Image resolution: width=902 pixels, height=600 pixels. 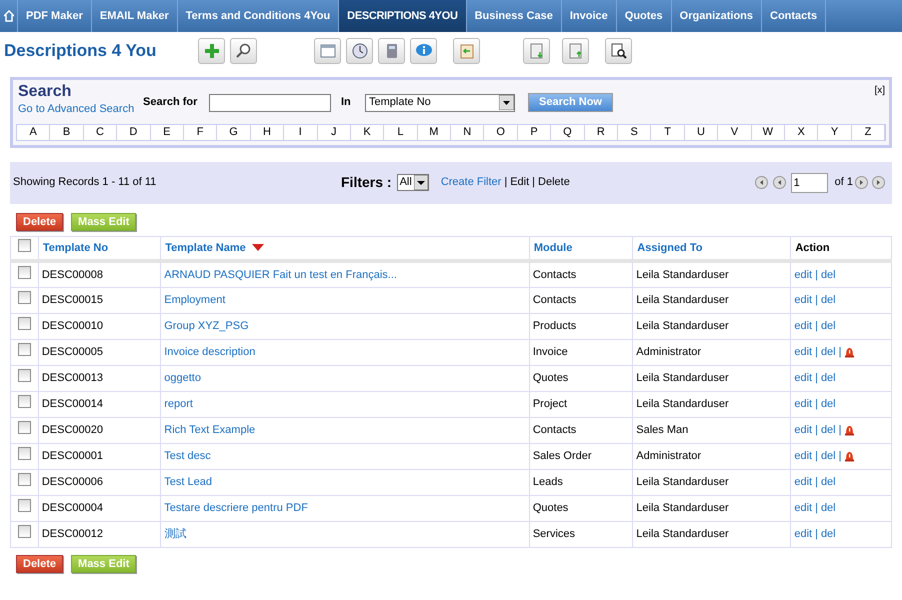 I want to click on search-icon, so click(x=243, y=51).